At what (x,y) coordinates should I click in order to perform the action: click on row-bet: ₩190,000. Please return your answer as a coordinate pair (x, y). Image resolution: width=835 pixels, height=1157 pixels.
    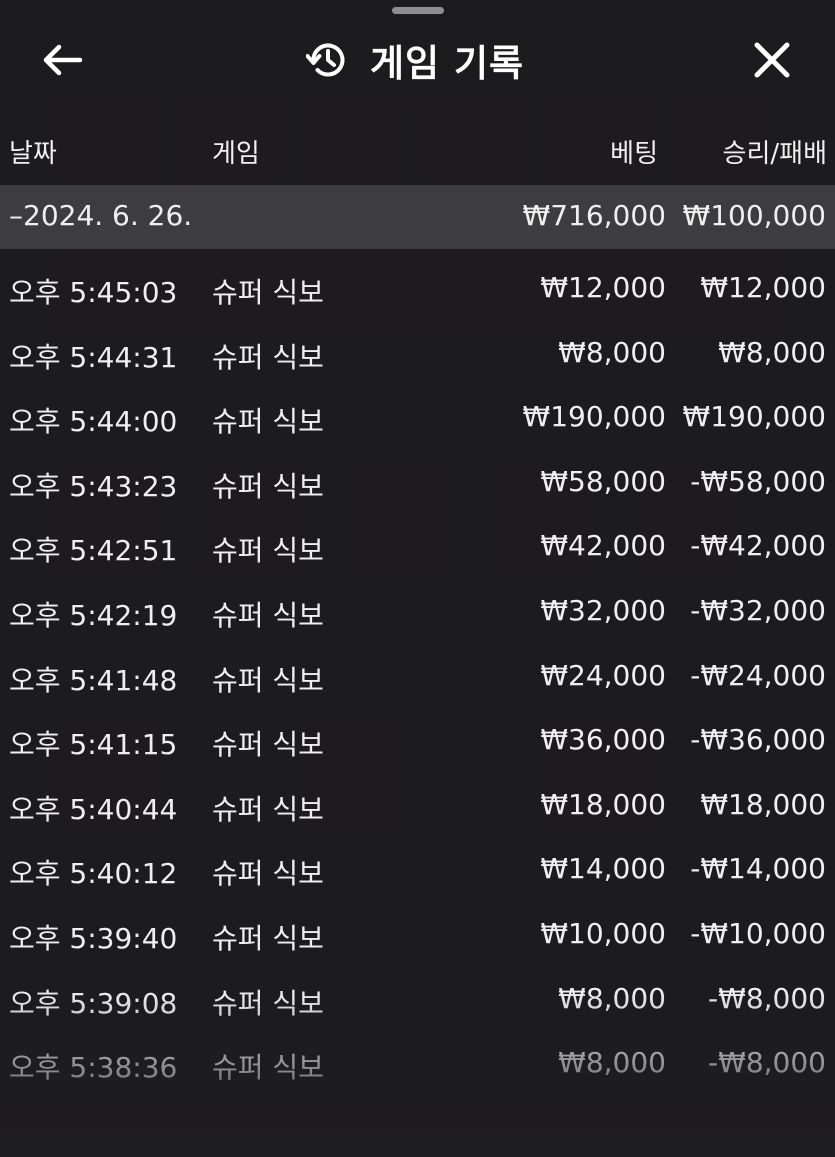
    Looking at the image, I should click on (594, 417).